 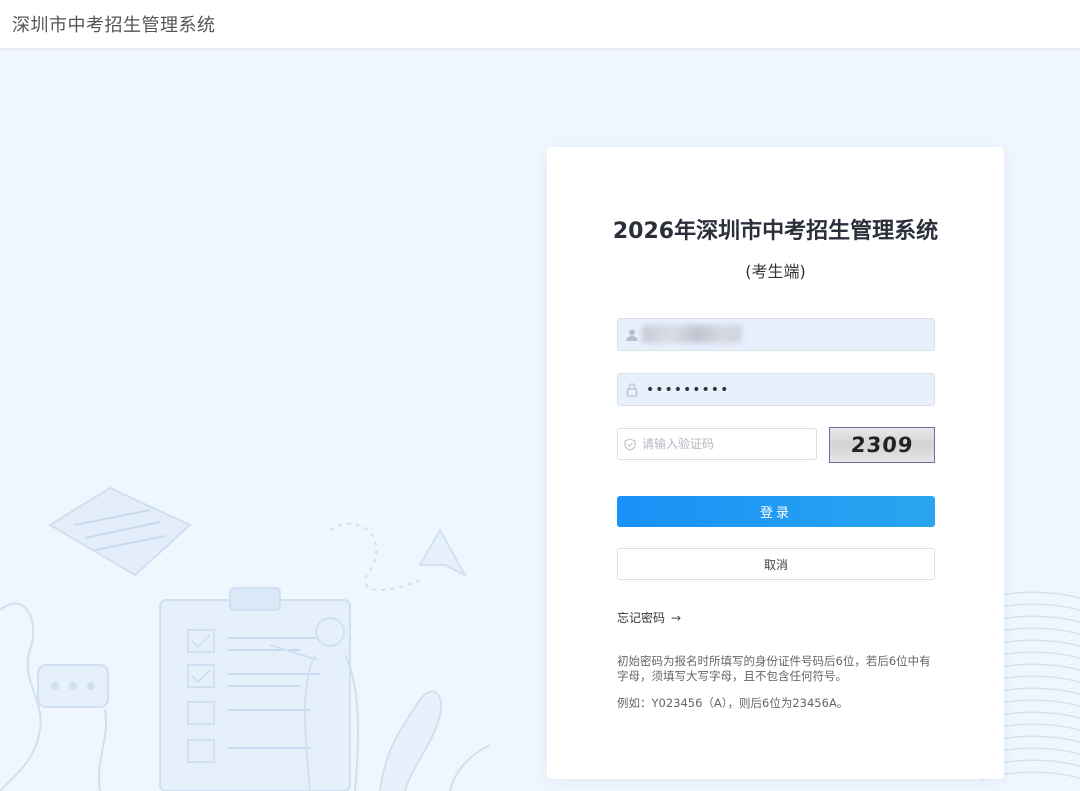 I want to click on forgot-password-label: 忘记密码, so click(x=641, y=618).